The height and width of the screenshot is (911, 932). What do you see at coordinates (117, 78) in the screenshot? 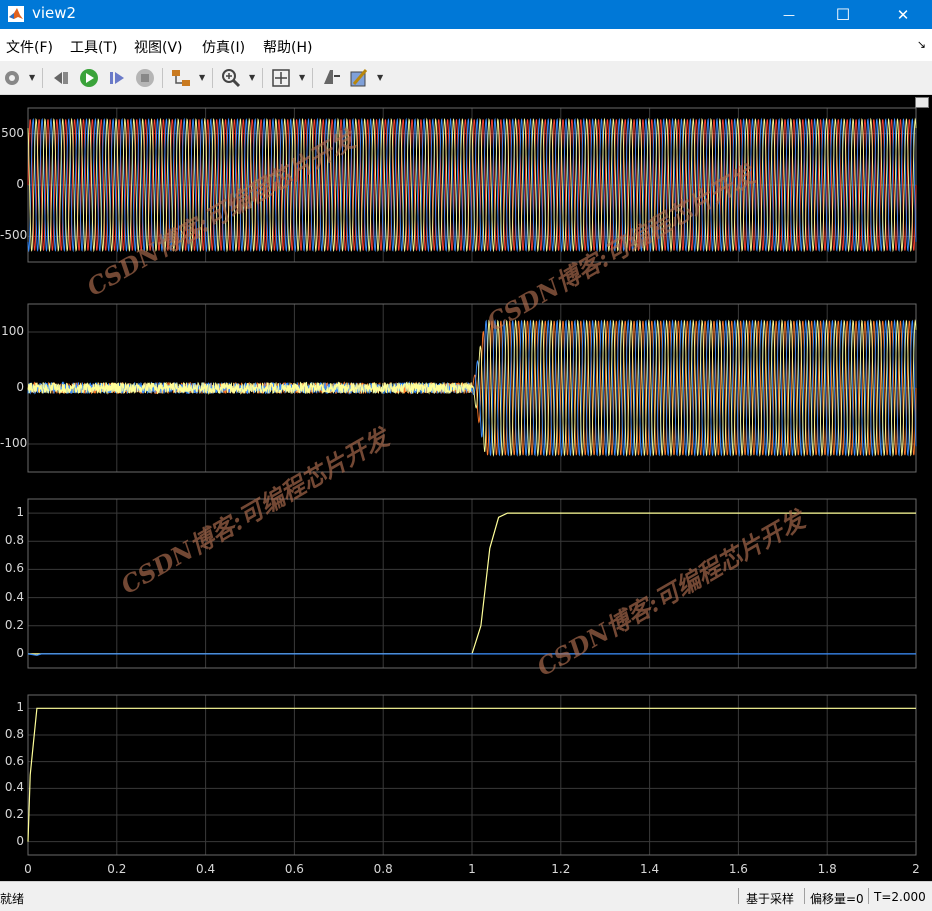
I see `step-forward-icon` at bounding box center [117, 78].